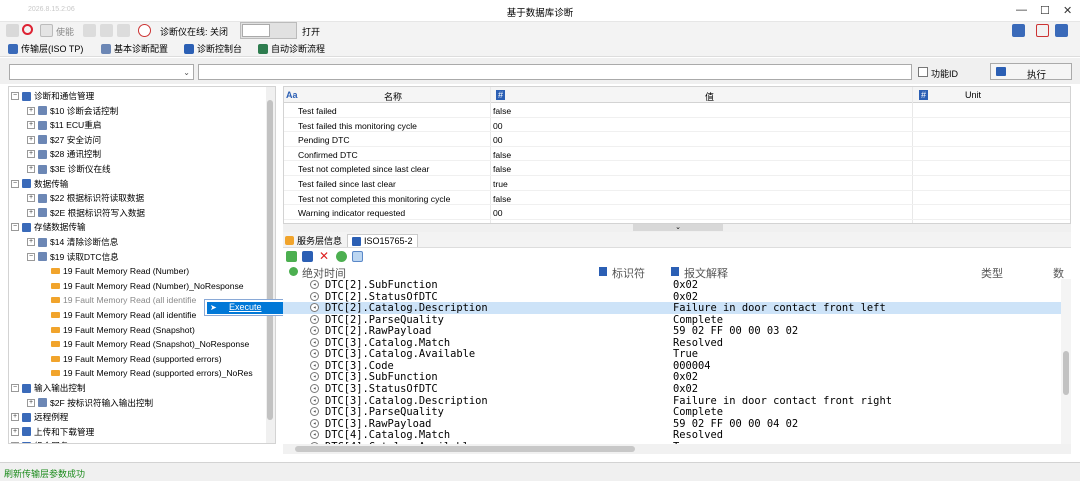  Describe the element at coordinates (101, 72) in the screenshot. I see `service-combo: ⌄` at that location.